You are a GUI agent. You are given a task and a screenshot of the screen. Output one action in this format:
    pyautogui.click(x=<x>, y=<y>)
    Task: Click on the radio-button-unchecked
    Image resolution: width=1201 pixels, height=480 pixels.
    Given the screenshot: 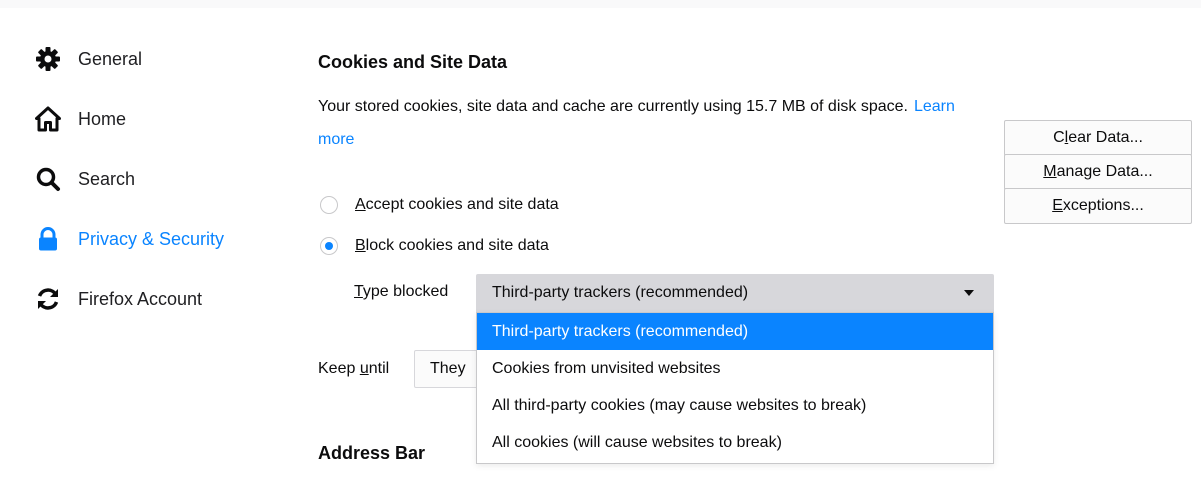 What is the action you would take?
    pyautogui.click(x=329, y=205)
    